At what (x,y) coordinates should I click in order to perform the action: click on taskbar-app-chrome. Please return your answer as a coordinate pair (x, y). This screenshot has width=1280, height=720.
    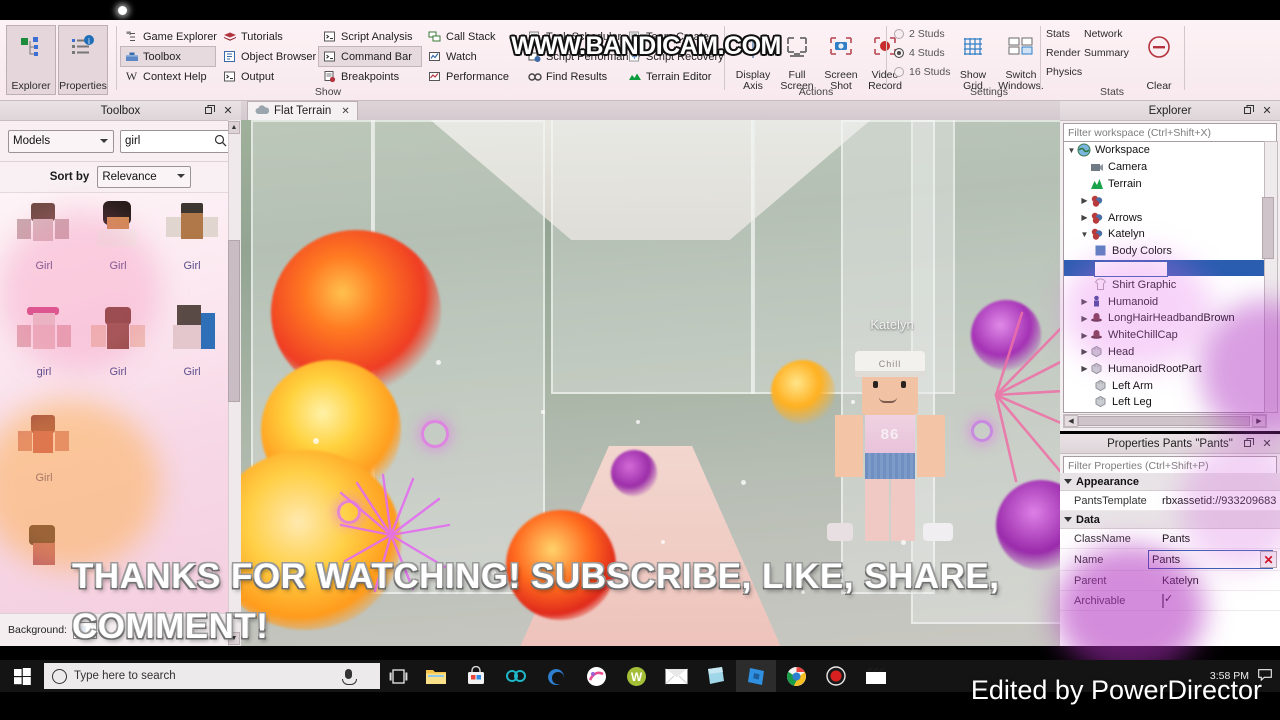
    Looking at the image, I should click on (796, 676).